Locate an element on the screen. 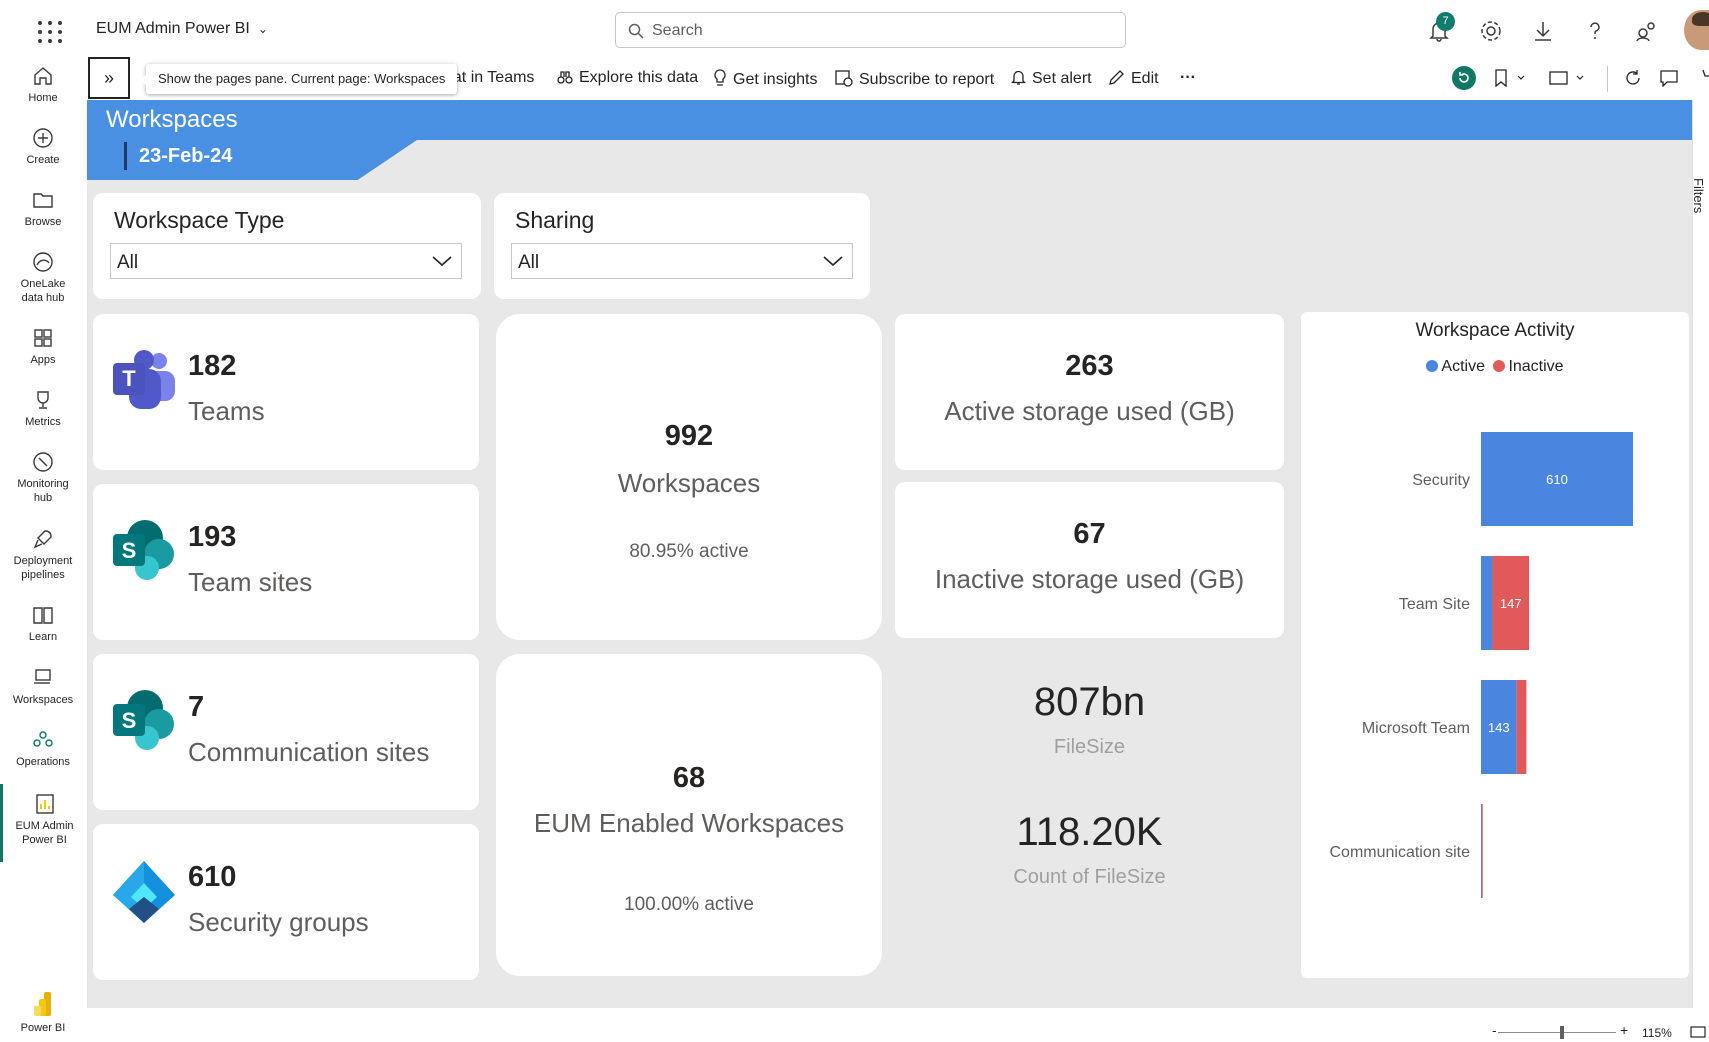  subscribe-icon is located at coordinates (844, 78).